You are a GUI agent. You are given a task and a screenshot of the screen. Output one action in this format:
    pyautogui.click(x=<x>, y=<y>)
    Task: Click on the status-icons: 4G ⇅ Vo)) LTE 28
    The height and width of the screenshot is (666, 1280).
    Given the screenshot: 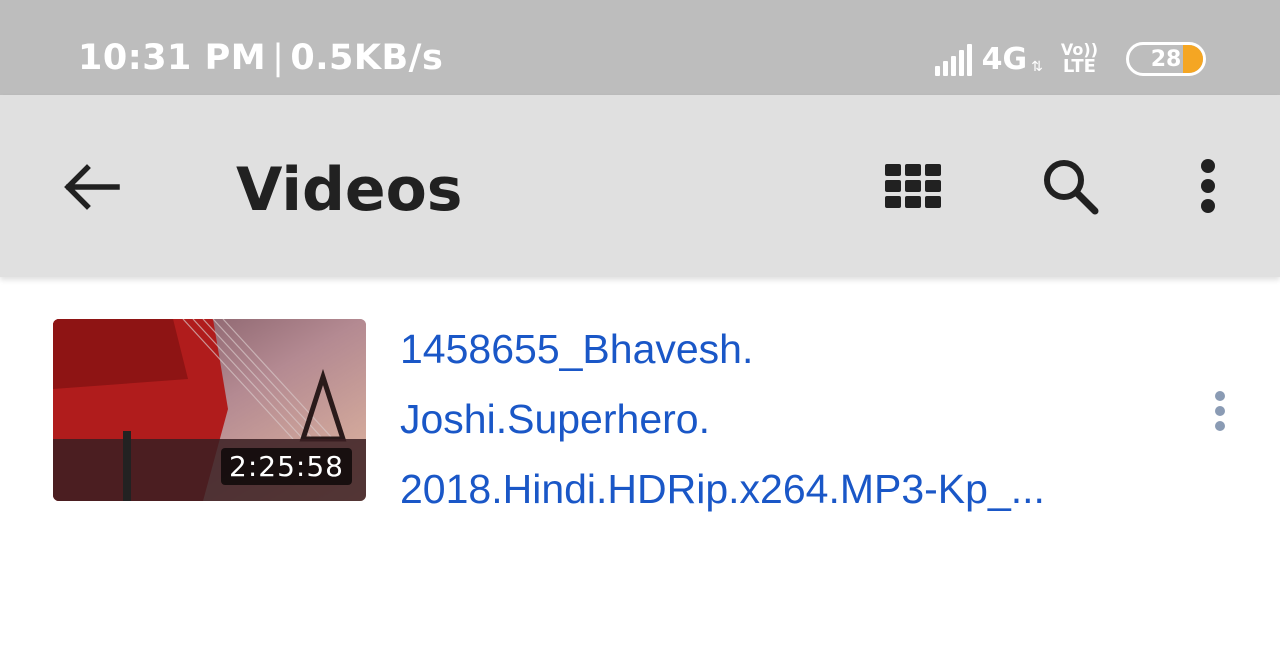 What is the action you would take?
    pyautogui.click(x=1070, y=59)
    